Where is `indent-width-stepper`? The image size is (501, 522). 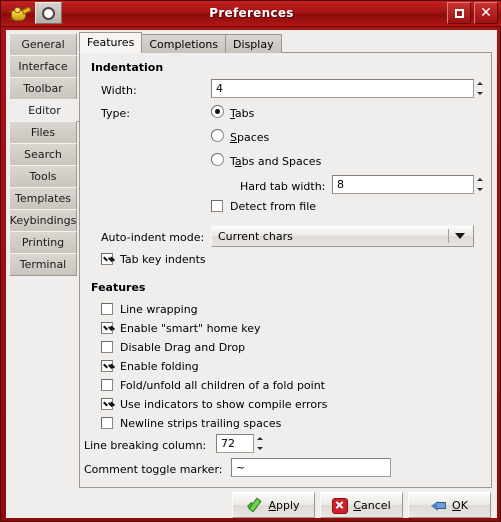
indent-width-stepper is located at coordinates (479, 88).